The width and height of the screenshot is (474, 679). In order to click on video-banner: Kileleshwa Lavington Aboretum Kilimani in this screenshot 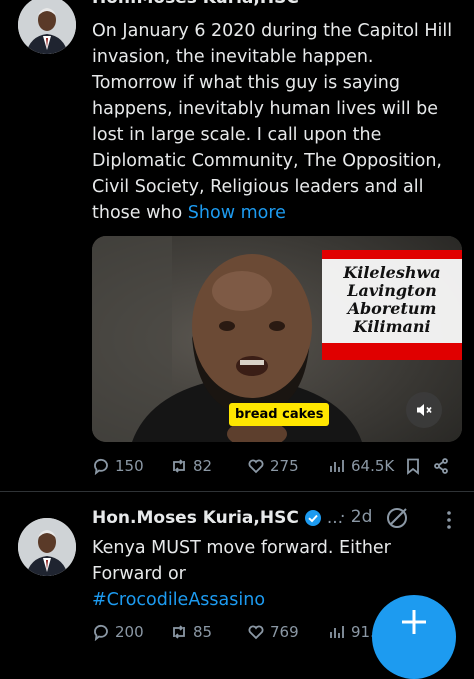, I will do `click(392, 305)`.